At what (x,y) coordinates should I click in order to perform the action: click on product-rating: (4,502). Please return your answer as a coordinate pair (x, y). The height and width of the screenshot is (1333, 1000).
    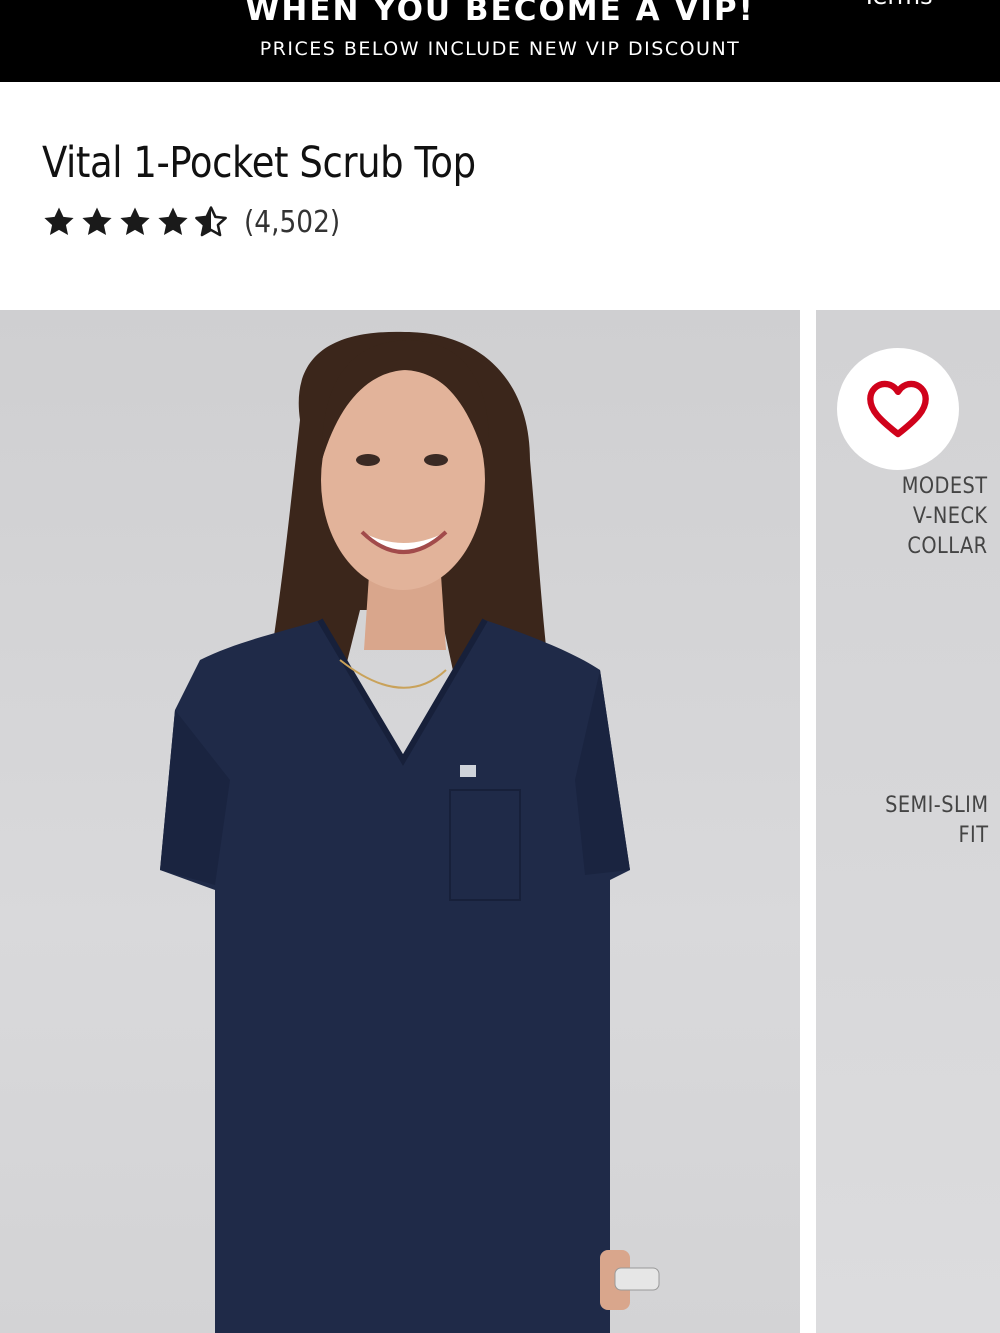
    Looking at the image, I should click on (197, 222).